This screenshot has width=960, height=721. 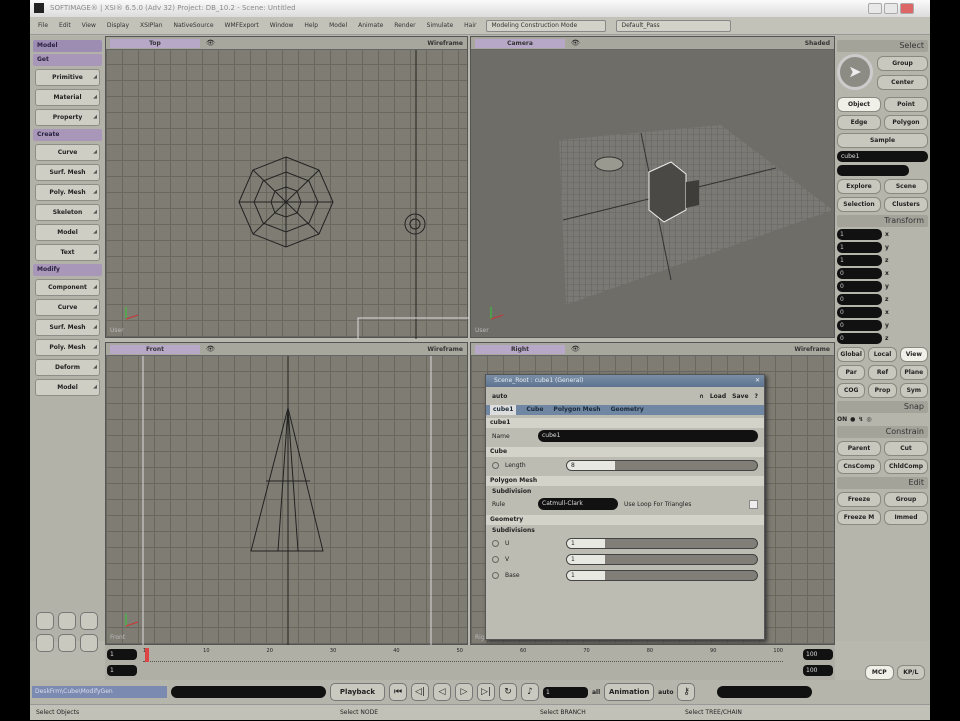 What do you see at coordinates (851, 372) in the screenshot?
I see `par-button: Par` at bounding box center [851, 372].